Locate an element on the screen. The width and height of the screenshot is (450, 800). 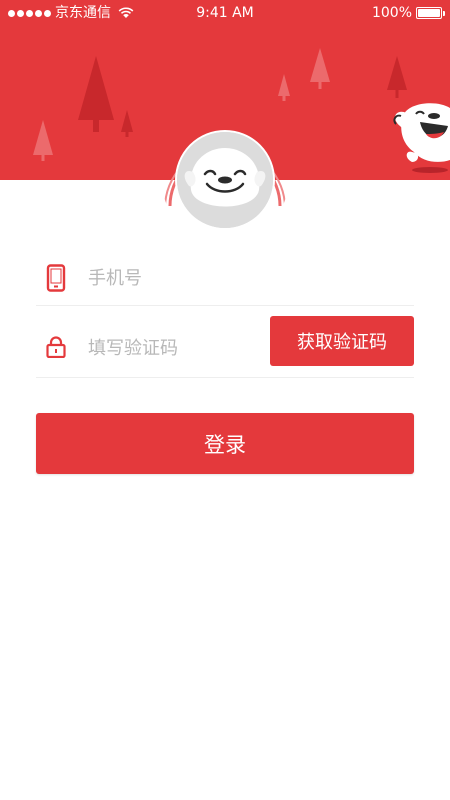
avatar is located at coordinates (225, 180).